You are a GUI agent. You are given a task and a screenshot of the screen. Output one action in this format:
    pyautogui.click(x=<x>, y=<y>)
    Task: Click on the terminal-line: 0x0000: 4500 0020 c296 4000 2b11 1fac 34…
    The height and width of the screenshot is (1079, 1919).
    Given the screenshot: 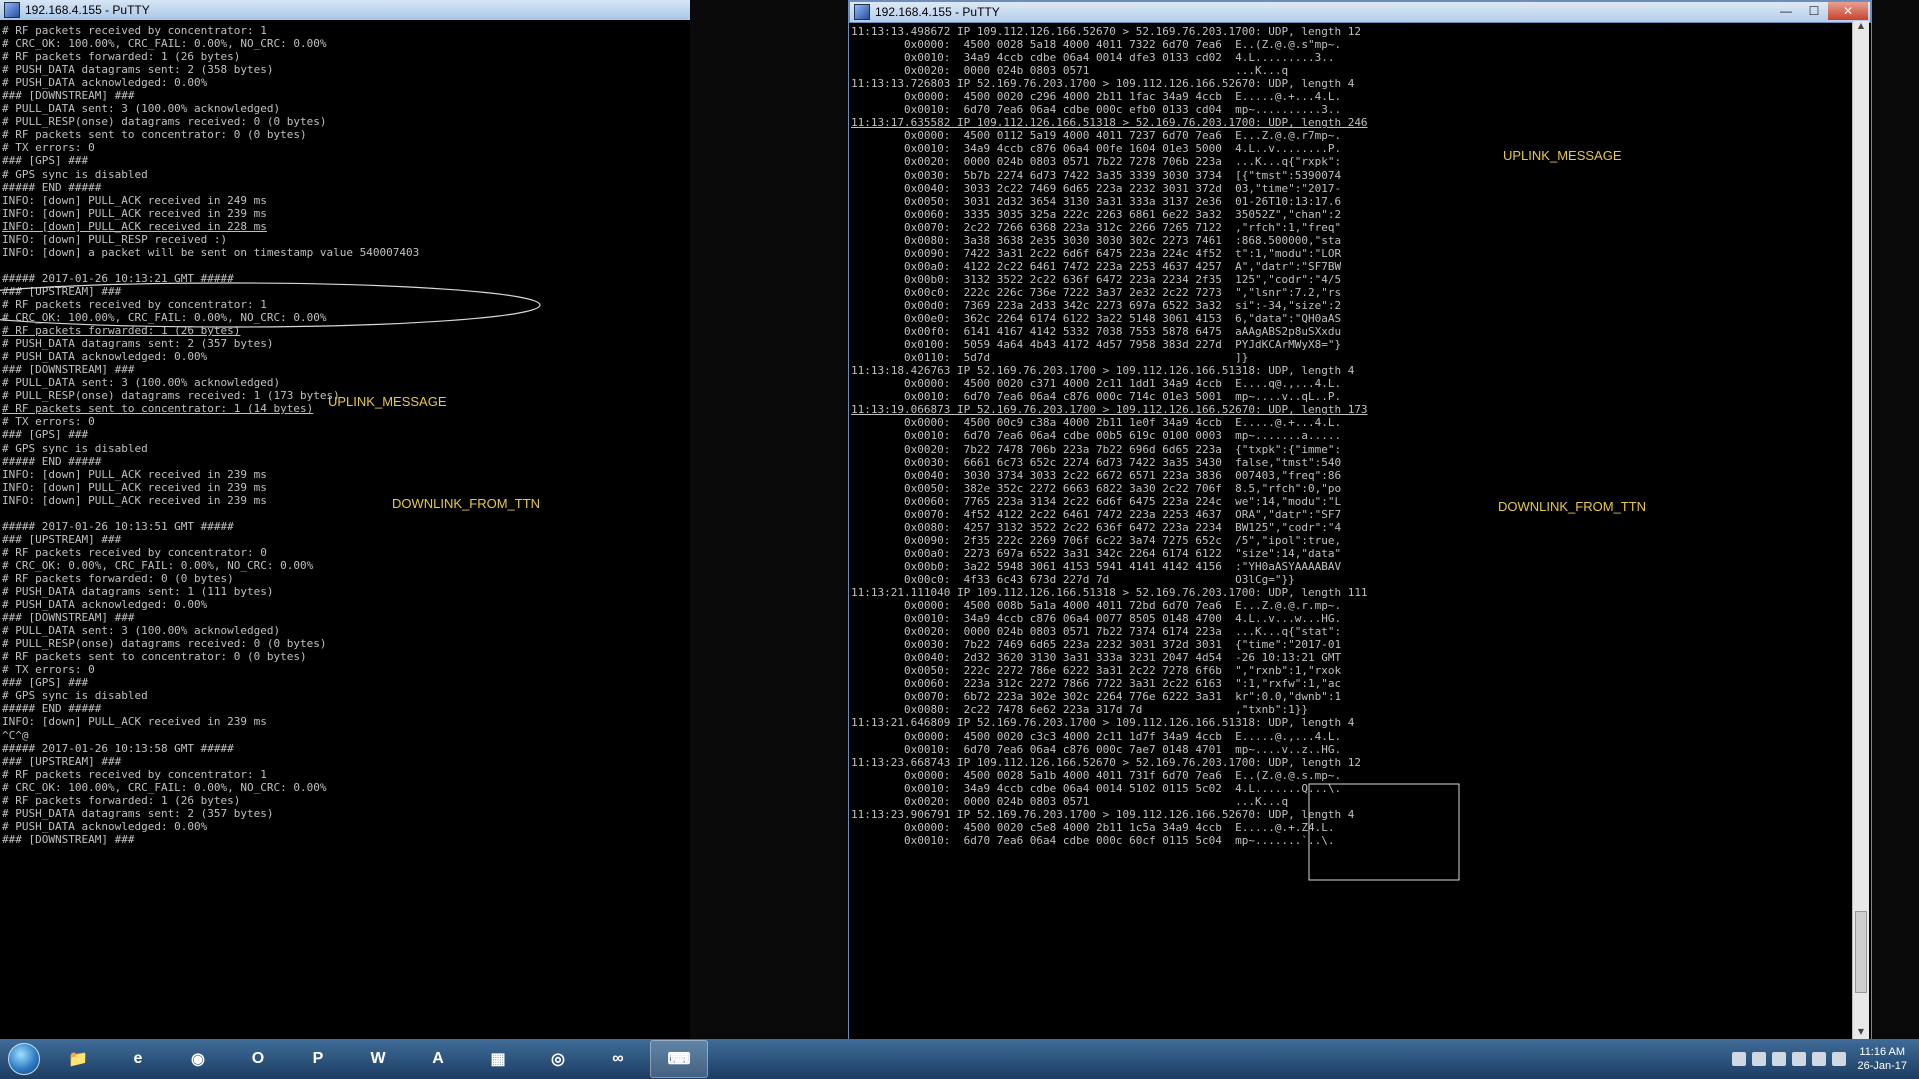 What is the action you would take?
    pyautogui.click(x=1096, y=97)
    